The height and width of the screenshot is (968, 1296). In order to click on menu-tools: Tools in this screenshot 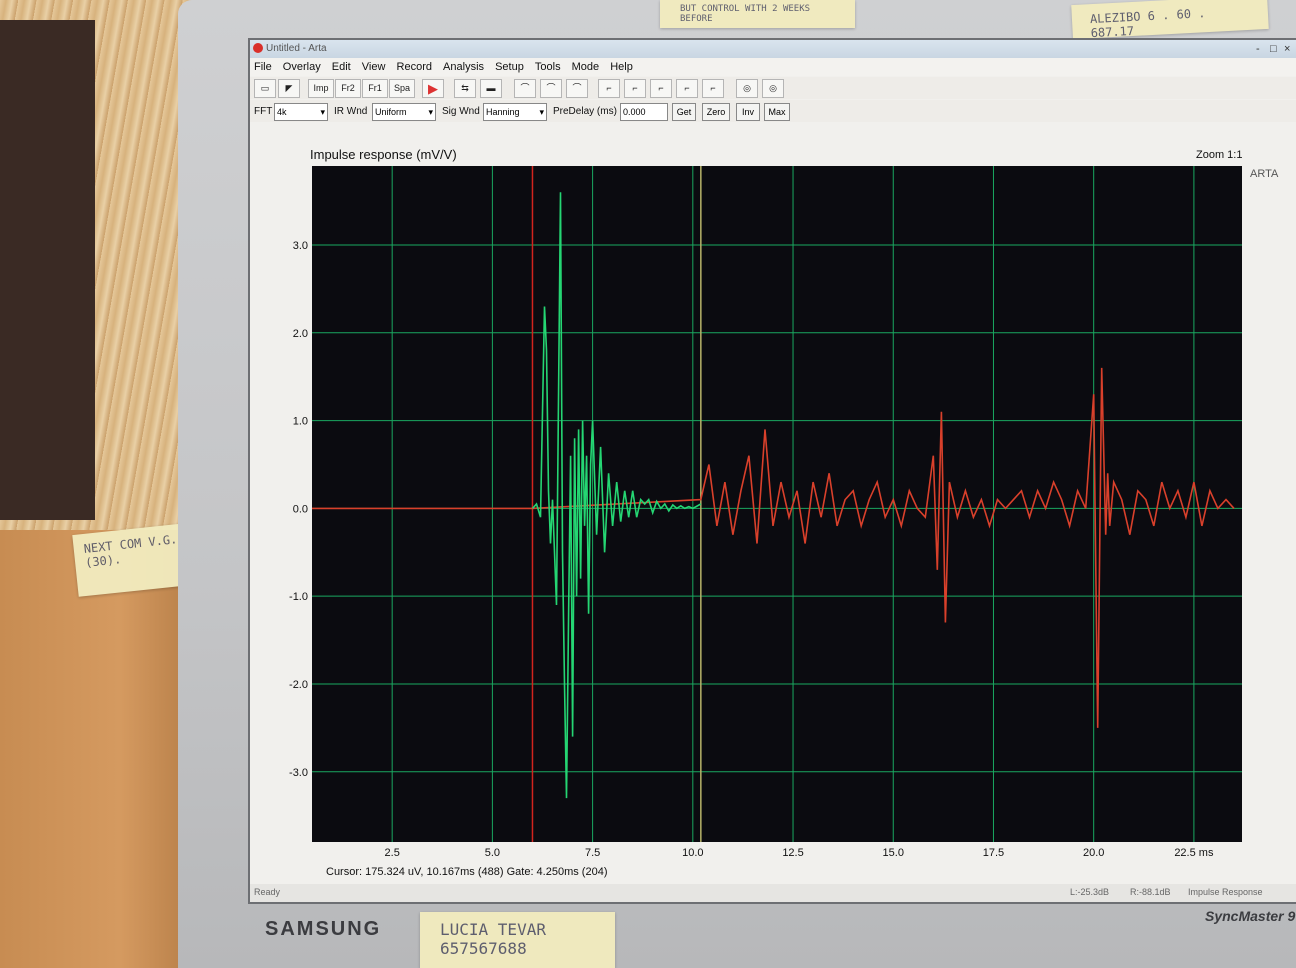, I will do `click(548, 67)`.